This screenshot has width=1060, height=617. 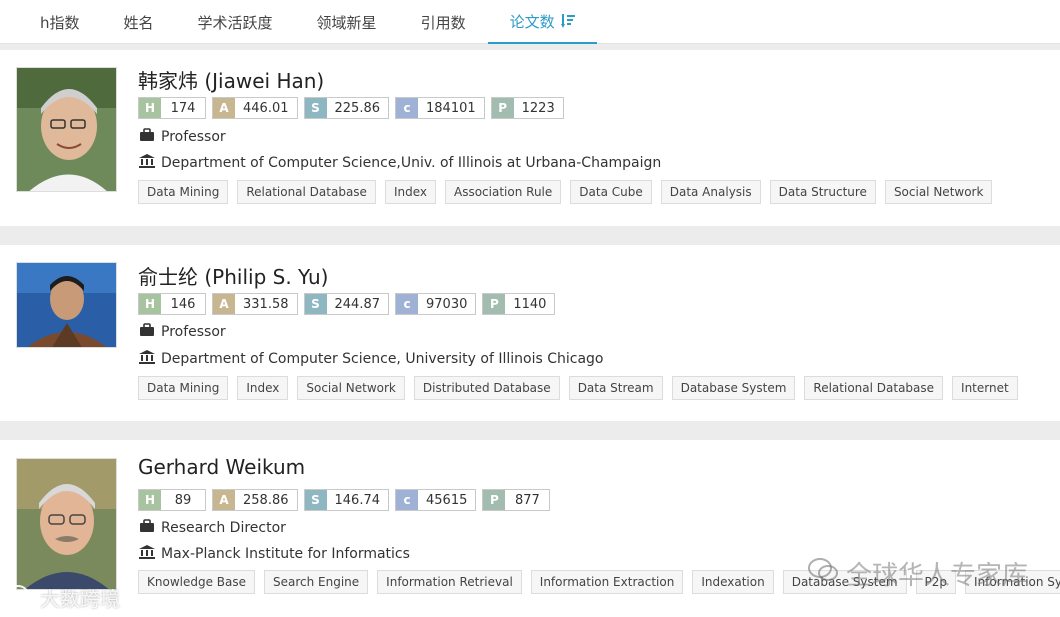 What do you see at coordinates (449, 582) in the screenshot?
I see `research-tag: Information Retrieval` at bounding box center [449, 582].